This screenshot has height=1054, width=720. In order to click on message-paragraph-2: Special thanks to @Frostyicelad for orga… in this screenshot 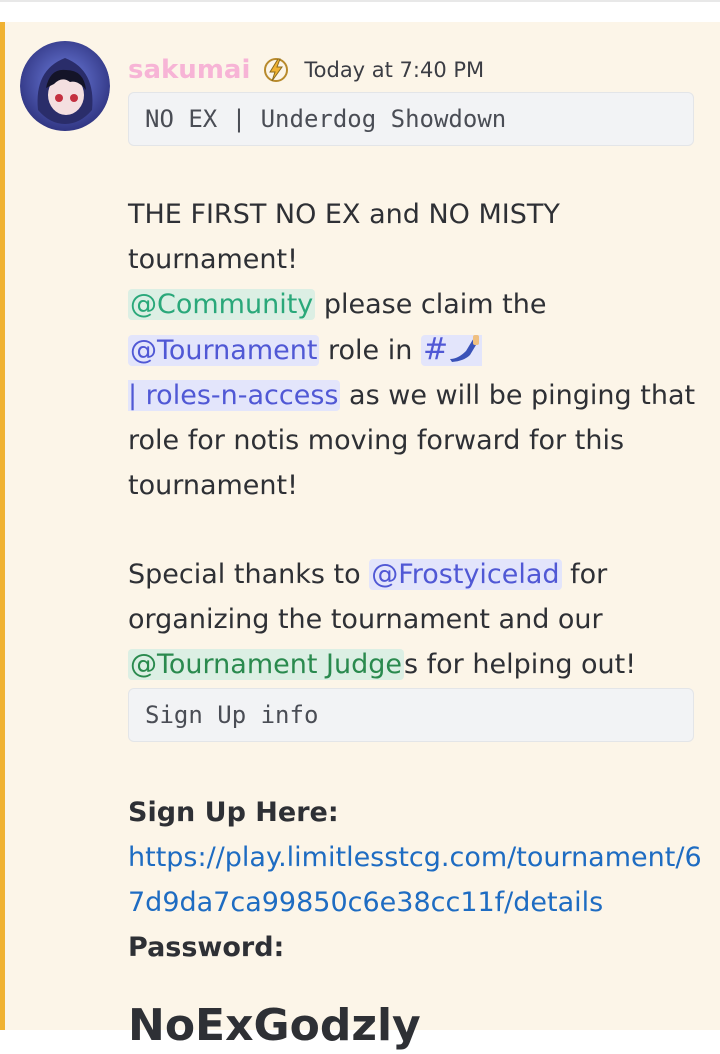, I will do `click(418, 619)`.